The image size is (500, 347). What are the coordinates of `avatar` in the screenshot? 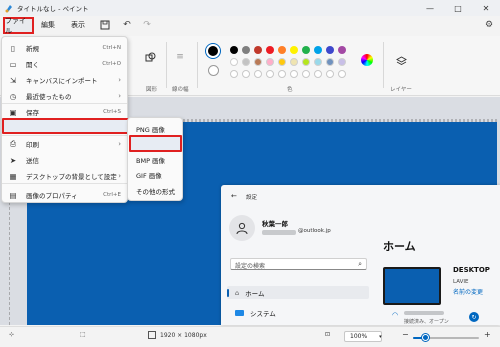 It's located at (242, 228).